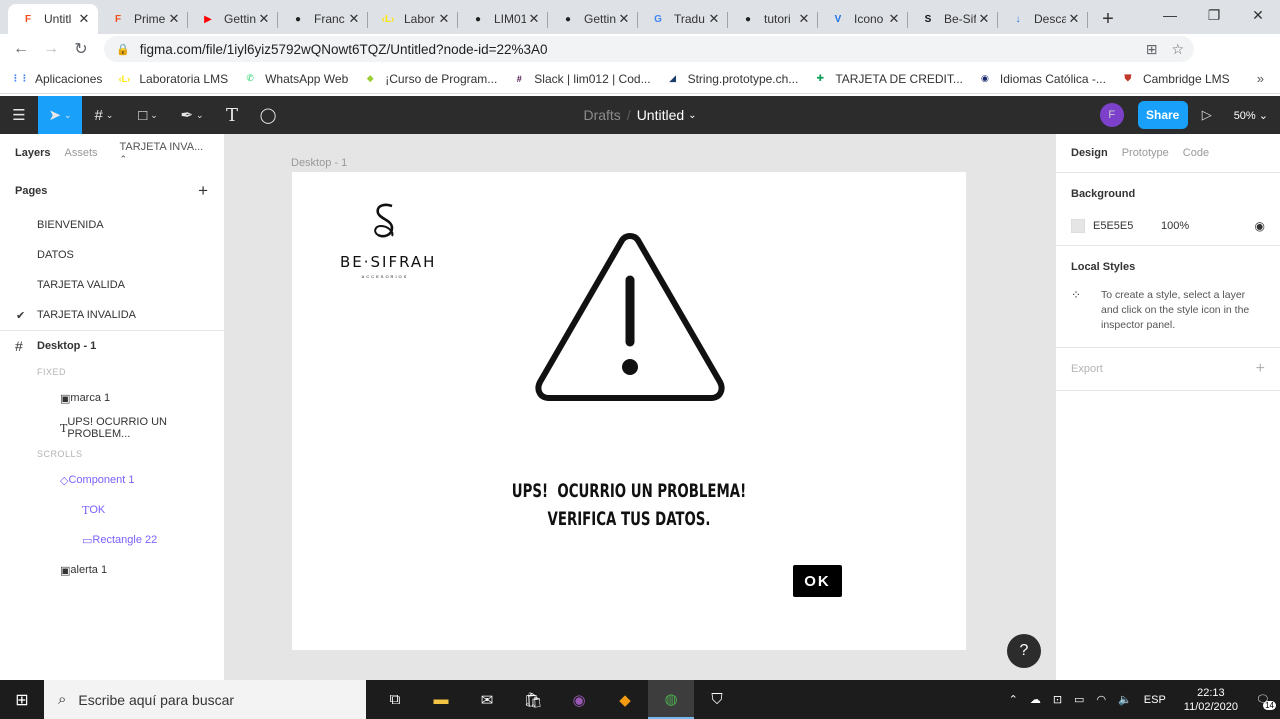  Describe the element at coordinates (81, 49) in the screenshot. I see `reload-icon: ↻` at that location.